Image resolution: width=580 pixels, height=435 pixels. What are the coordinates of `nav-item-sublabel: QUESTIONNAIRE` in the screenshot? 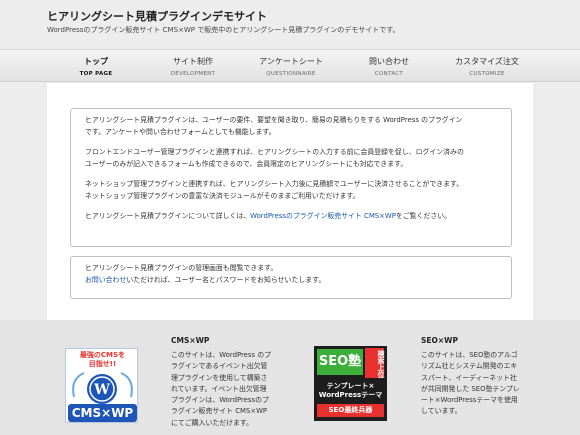 It's located at (291, 74).